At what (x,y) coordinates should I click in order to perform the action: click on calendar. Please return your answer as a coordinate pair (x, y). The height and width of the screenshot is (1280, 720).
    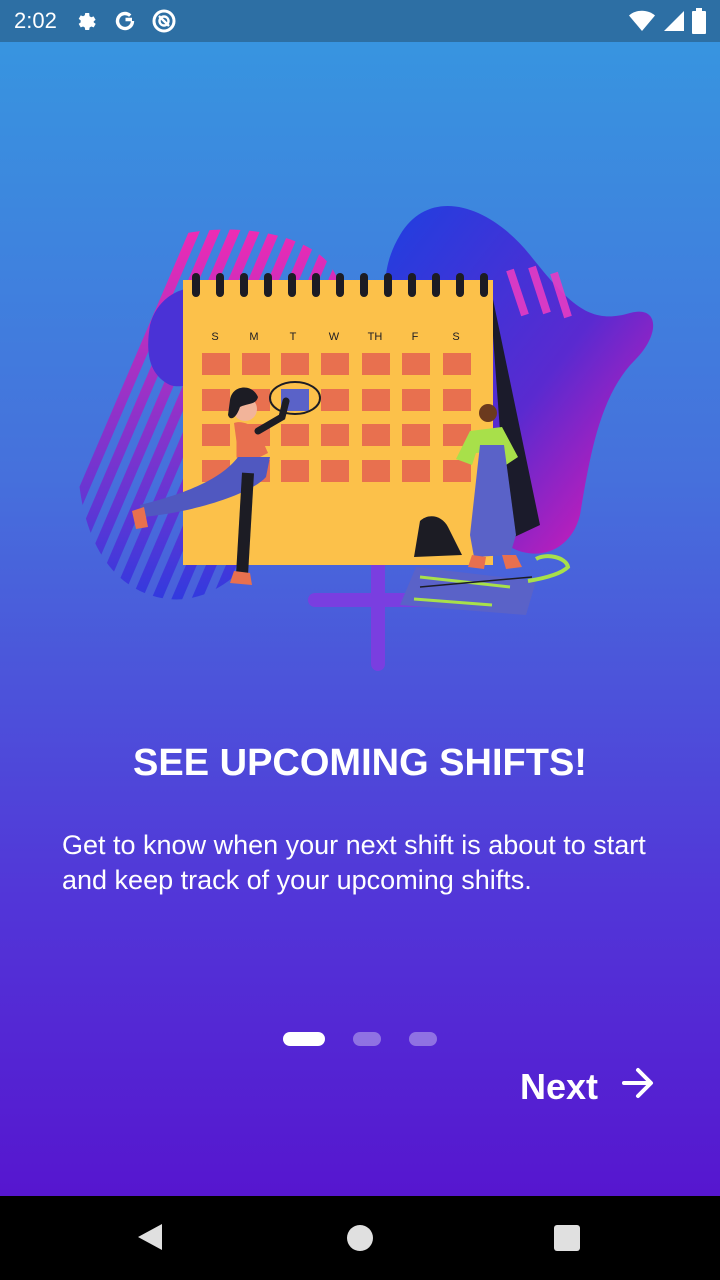
    Looking at the image, I should click on (338, 422).